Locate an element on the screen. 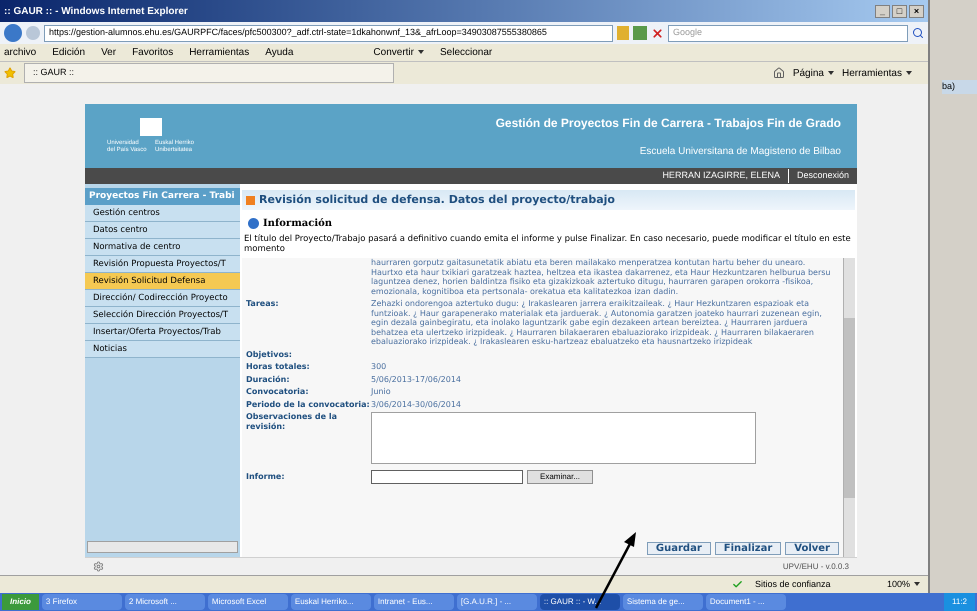 The image size is (977, 611). user-name: HERRAN IZAGIRRE, ELENA is located at coordinates (721, 175).